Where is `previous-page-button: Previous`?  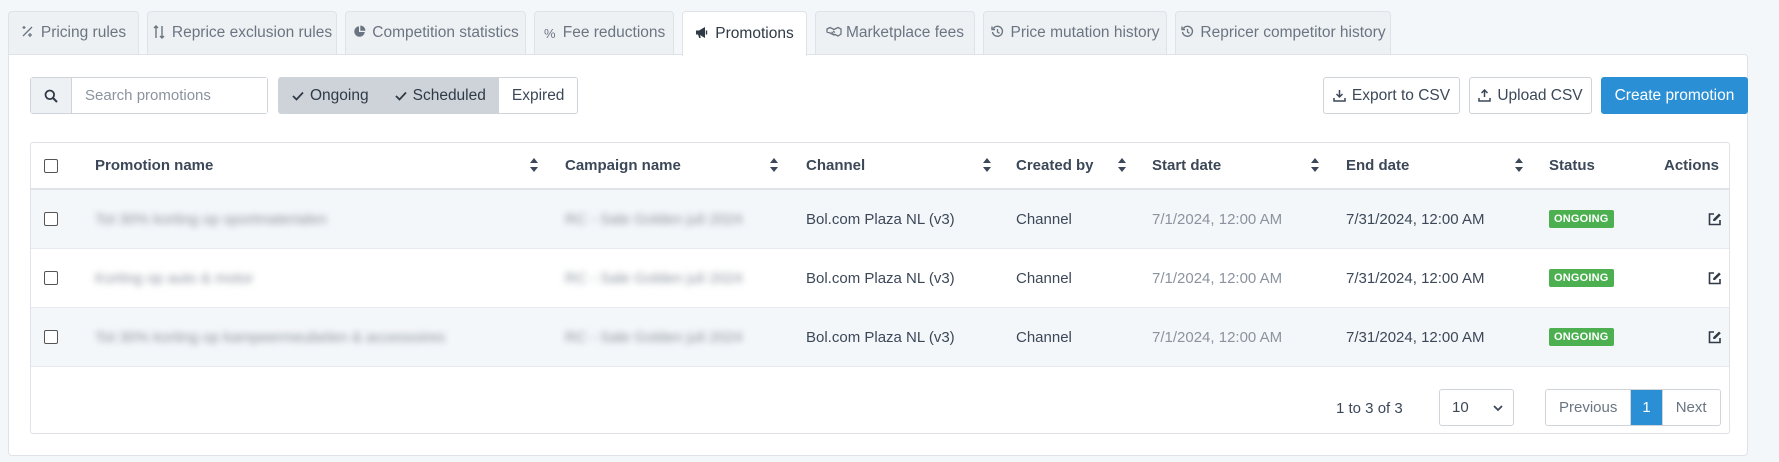
previous-page-button: Previous is located at coordinates (1588, 407).